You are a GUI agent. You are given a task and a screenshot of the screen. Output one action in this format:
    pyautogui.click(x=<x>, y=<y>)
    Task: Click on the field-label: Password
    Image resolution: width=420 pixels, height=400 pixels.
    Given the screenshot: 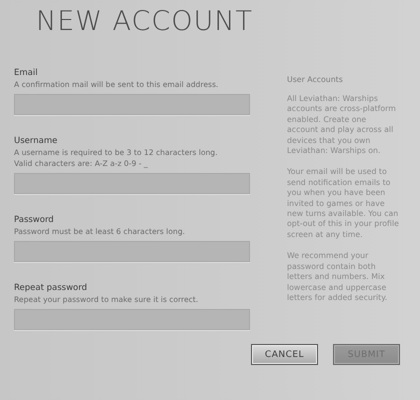 What is the action you would take?
    pyautogui.click(x=34, y=220)
    